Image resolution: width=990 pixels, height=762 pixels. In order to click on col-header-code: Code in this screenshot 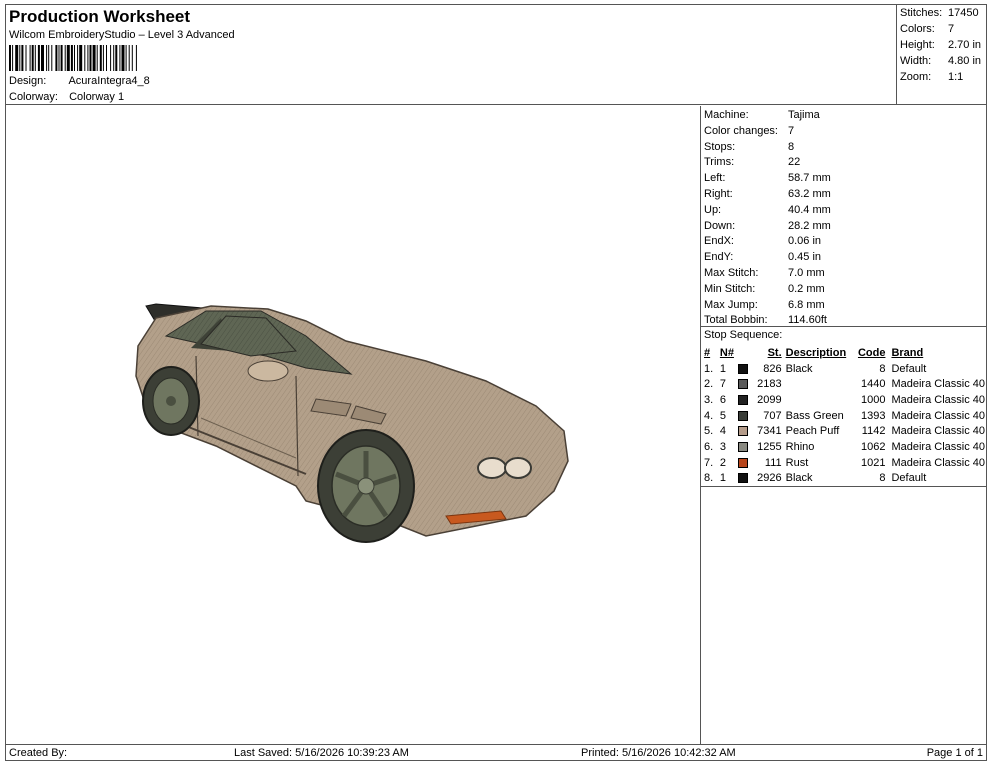, I will do `click(871, 352)`.